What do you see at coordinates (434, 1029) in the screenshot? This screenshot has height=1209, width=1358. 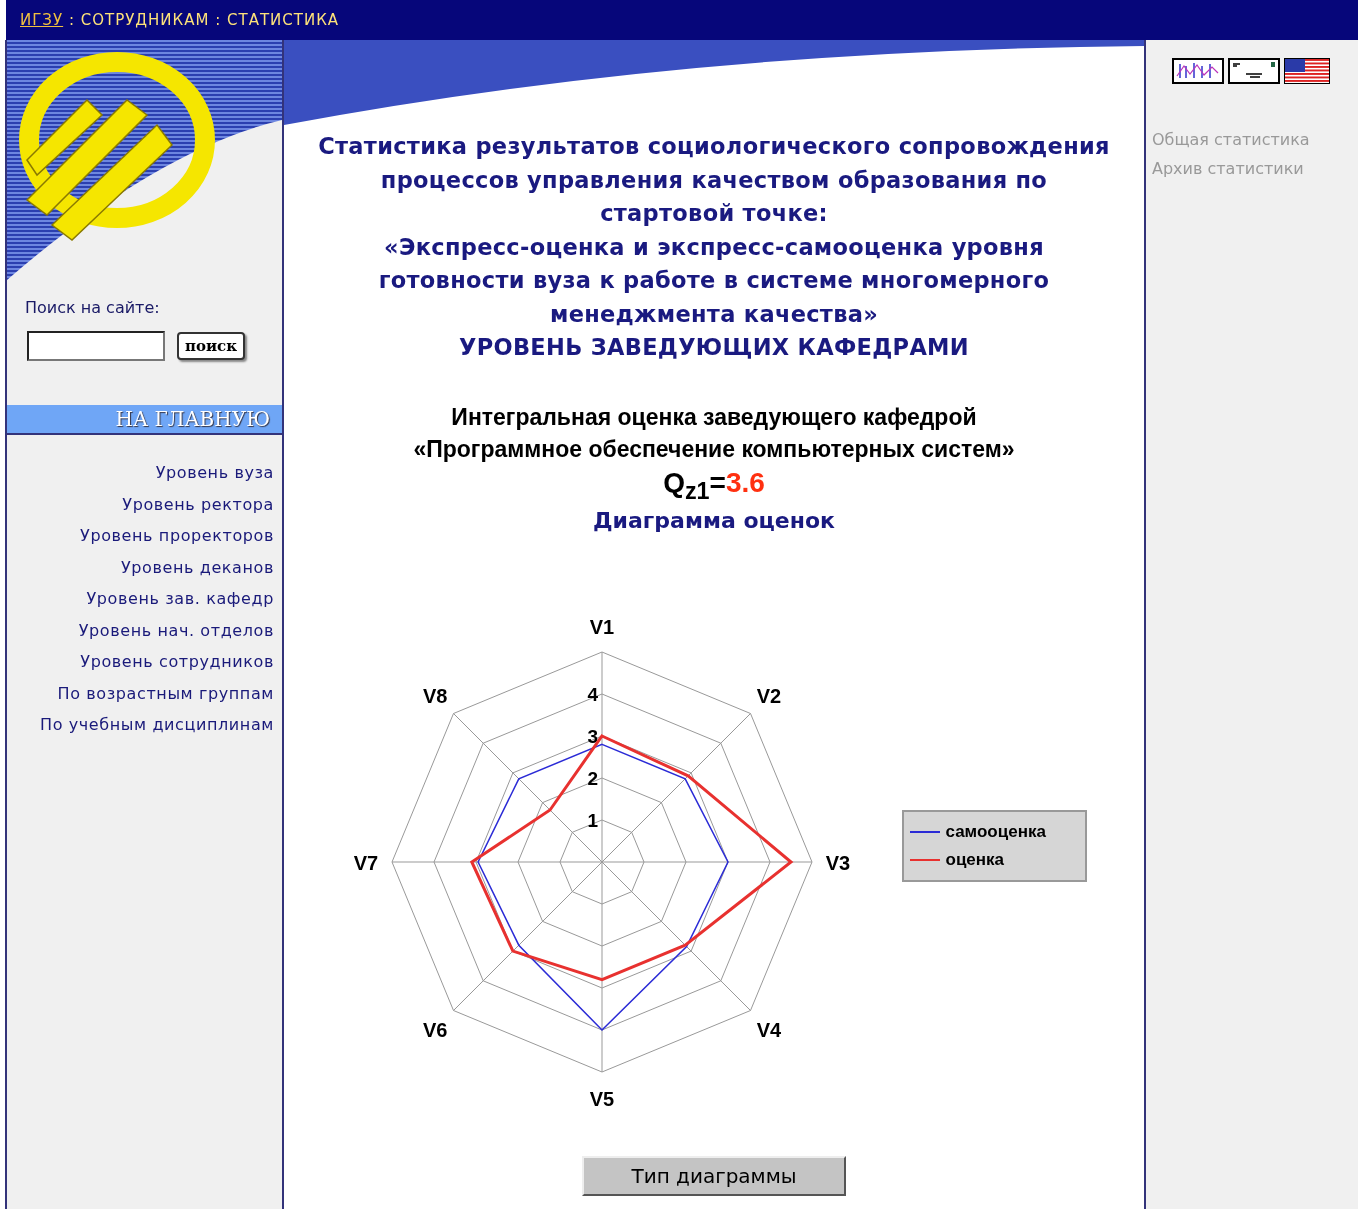 I see `axis-label: V6` at bounding box center [434, 1029].